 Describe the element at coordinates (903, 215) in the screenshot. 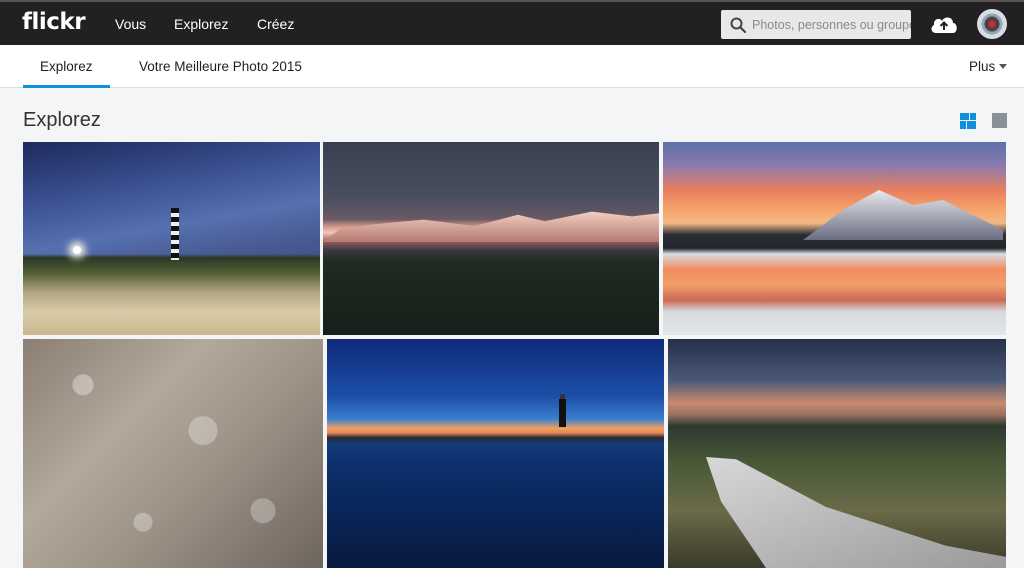

I see `mountain-peak-shape` at that location.